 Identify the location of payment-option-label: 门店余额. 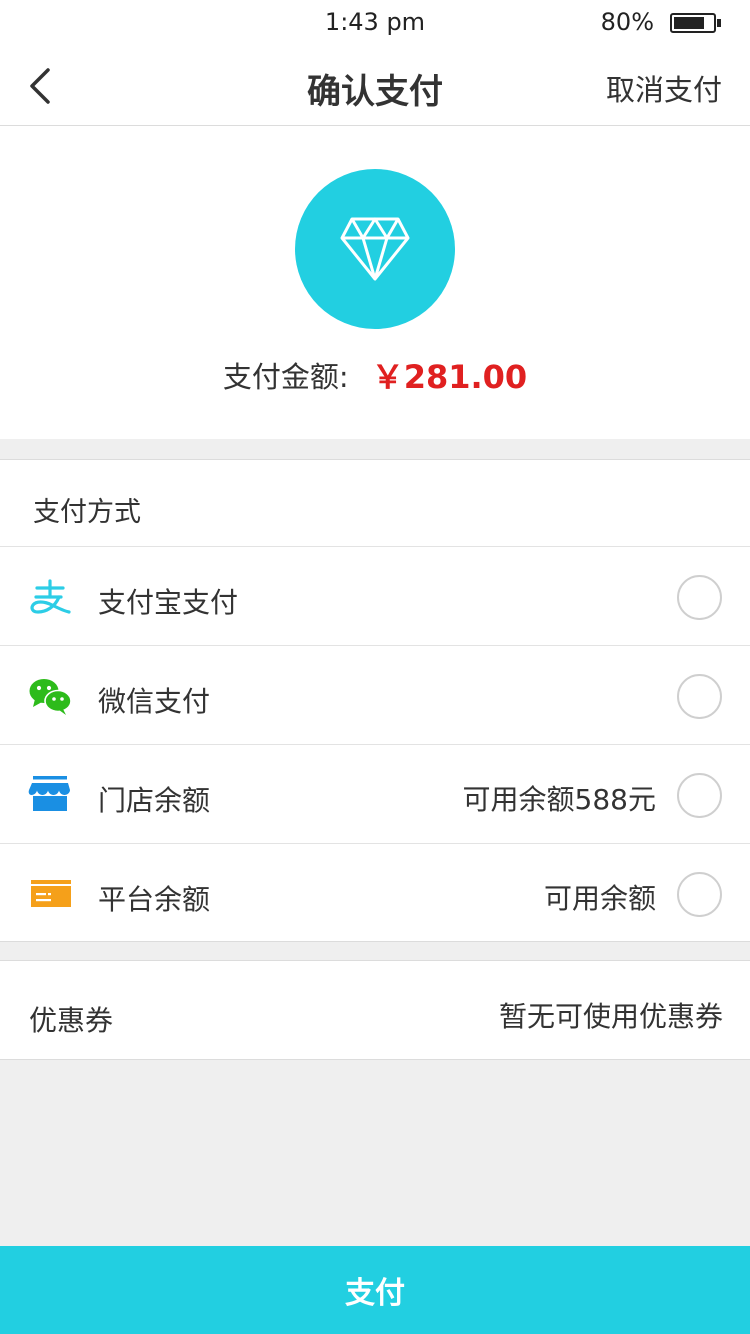
(154, 800).